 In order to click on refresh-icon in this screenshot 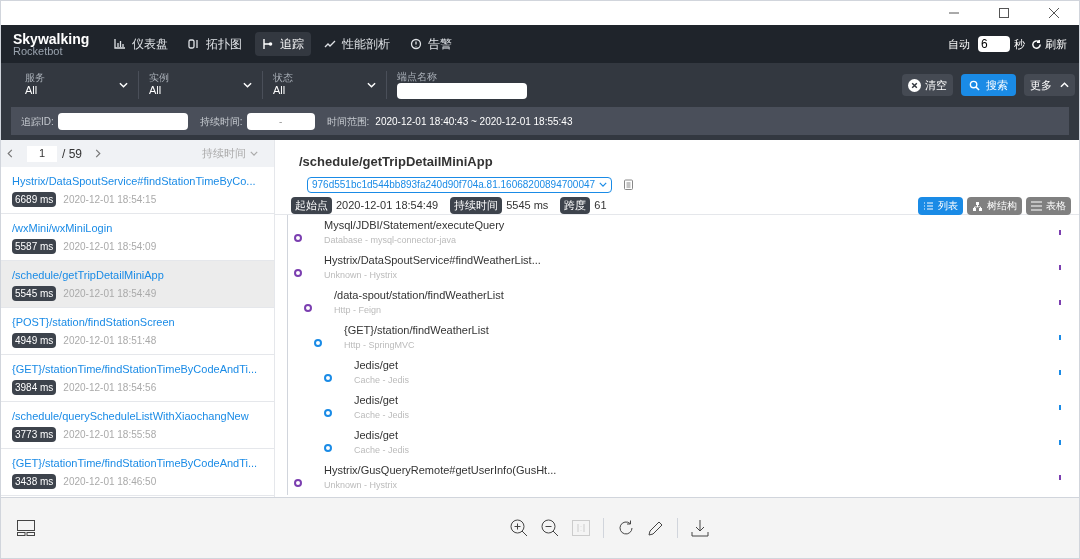, I will do `click(1036, 44)`.